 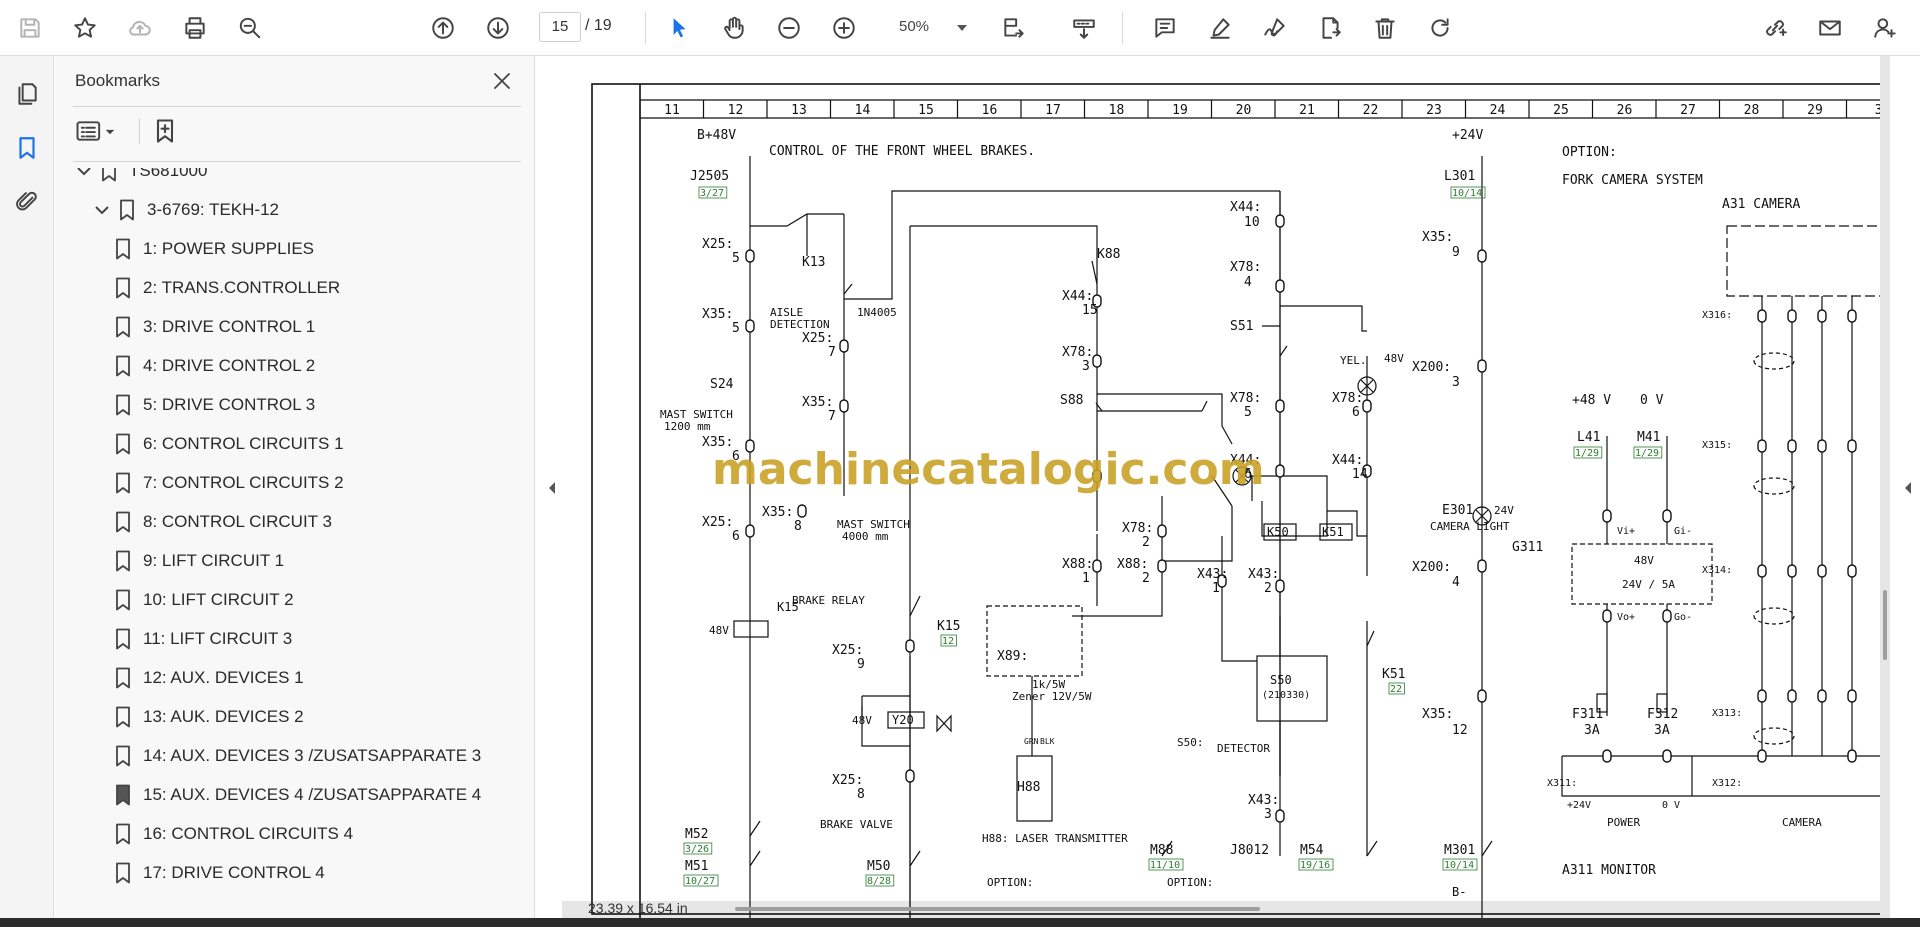 I want to click on zoom-dropdown: 50%, so click(x=930, y=27).